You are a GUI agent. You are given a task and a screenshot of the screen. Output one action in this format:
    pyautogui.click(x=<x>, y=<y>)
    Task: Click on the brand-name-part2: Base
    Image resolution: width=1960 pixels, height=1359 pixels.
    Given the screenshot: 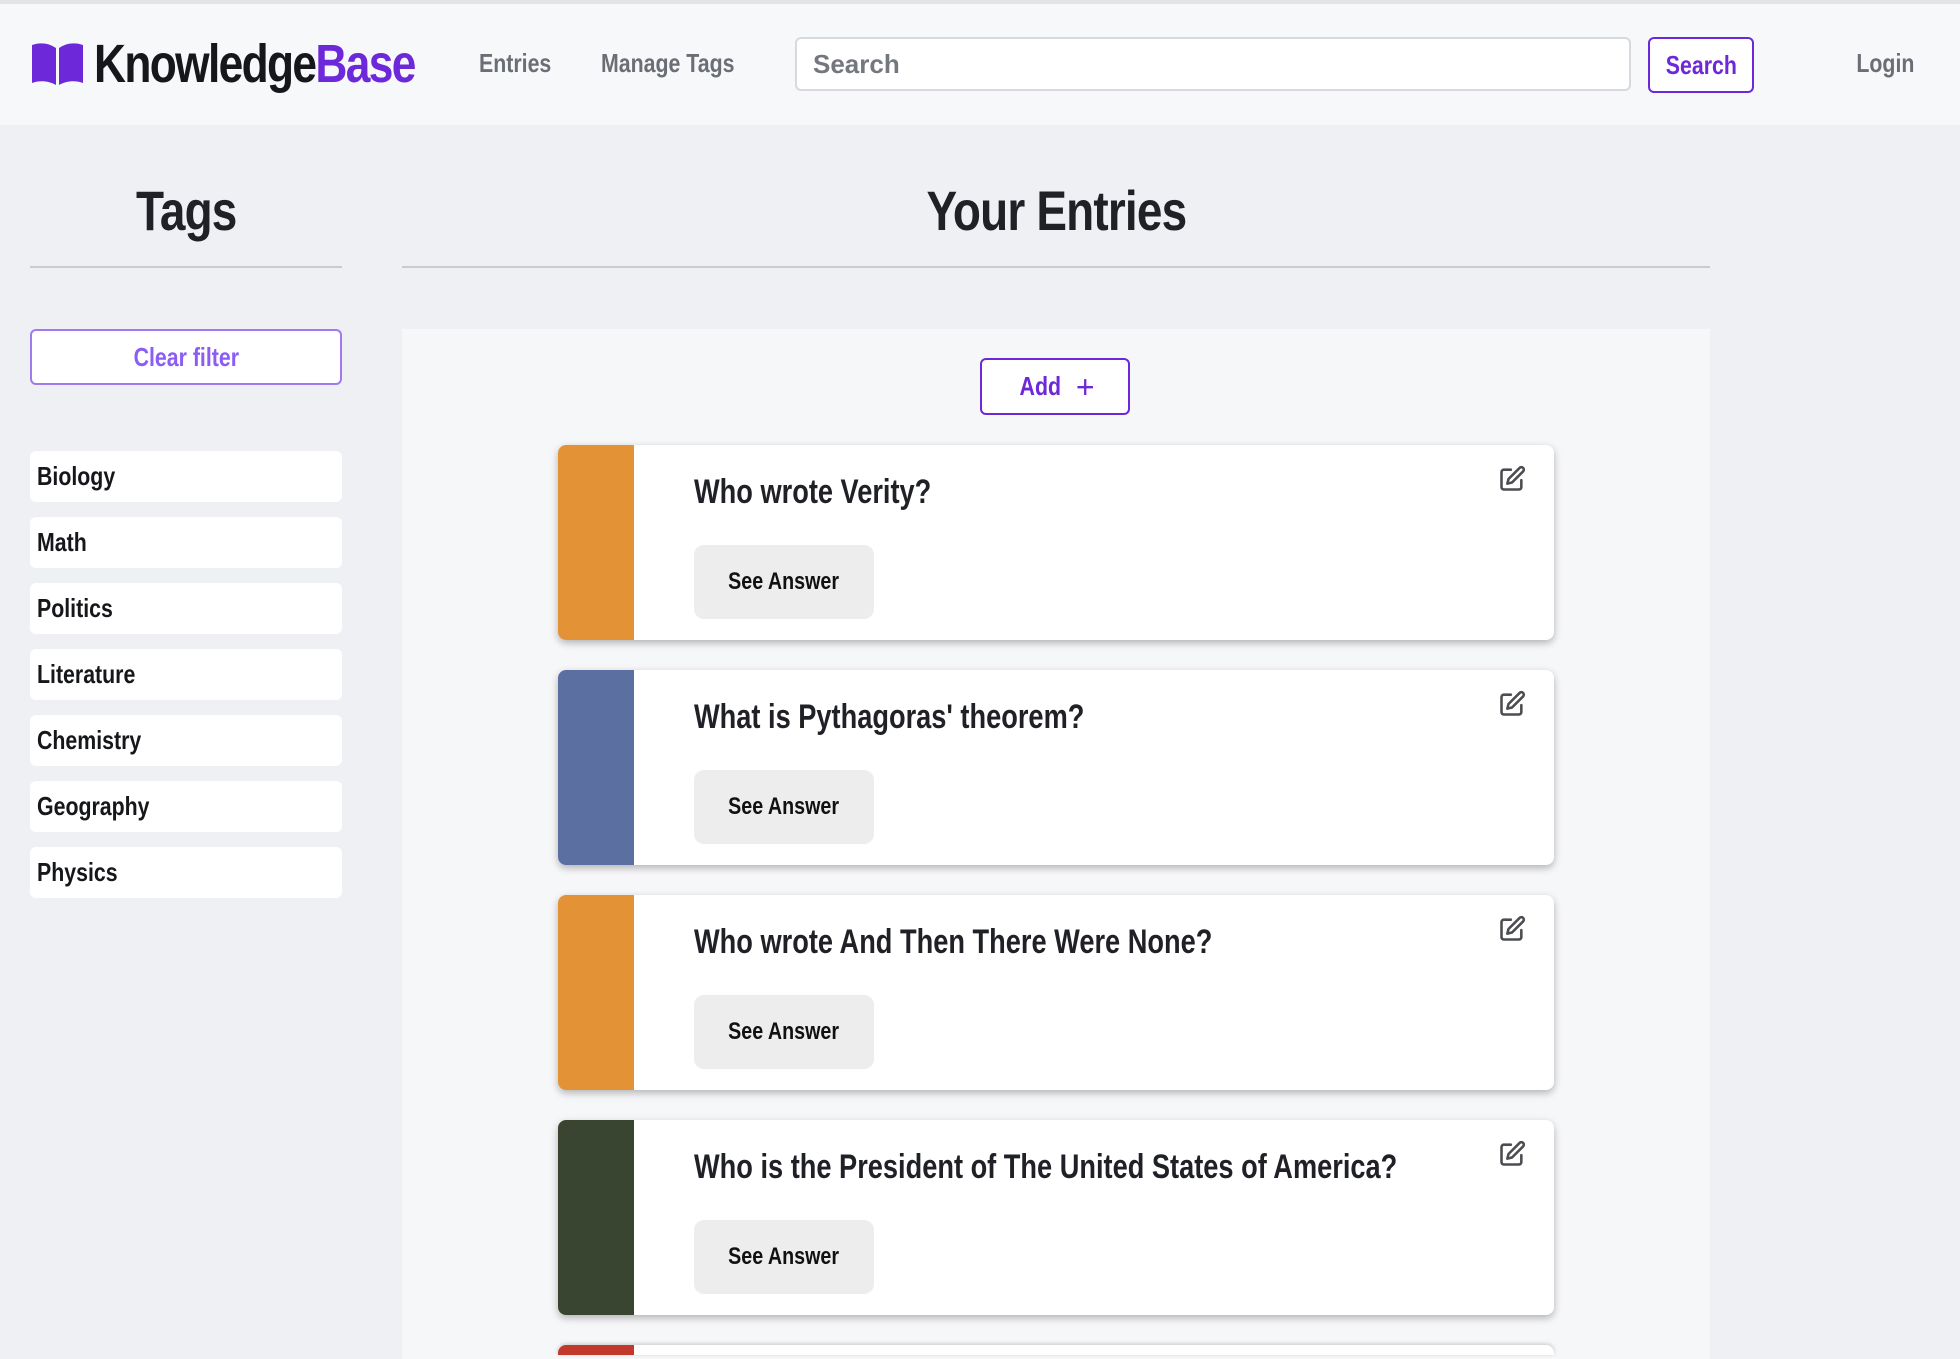 What is the action you would take?
    pyautogui.click(x=365, y=64)
    